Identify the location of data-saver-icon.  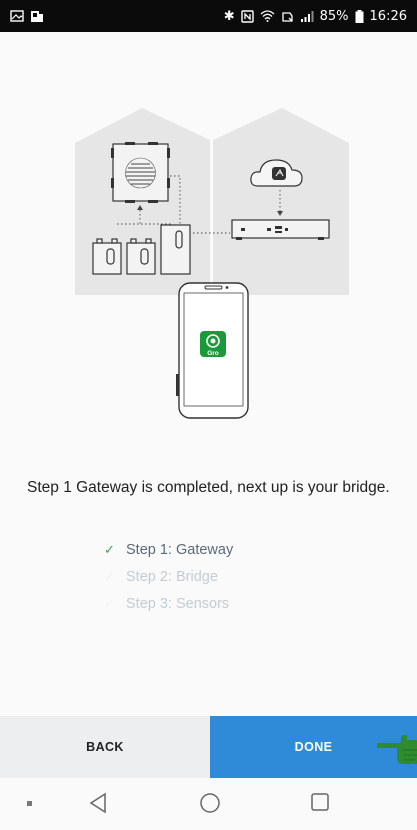
(287, 16).